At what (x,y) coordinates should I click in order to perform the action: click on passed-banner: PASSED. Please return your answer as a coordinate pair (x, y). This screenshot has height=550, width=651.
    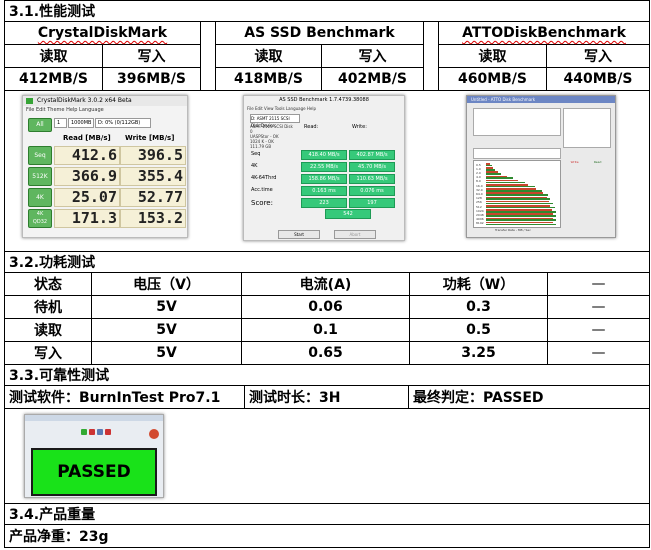
    Looking at the image, I should click on (94, 472).